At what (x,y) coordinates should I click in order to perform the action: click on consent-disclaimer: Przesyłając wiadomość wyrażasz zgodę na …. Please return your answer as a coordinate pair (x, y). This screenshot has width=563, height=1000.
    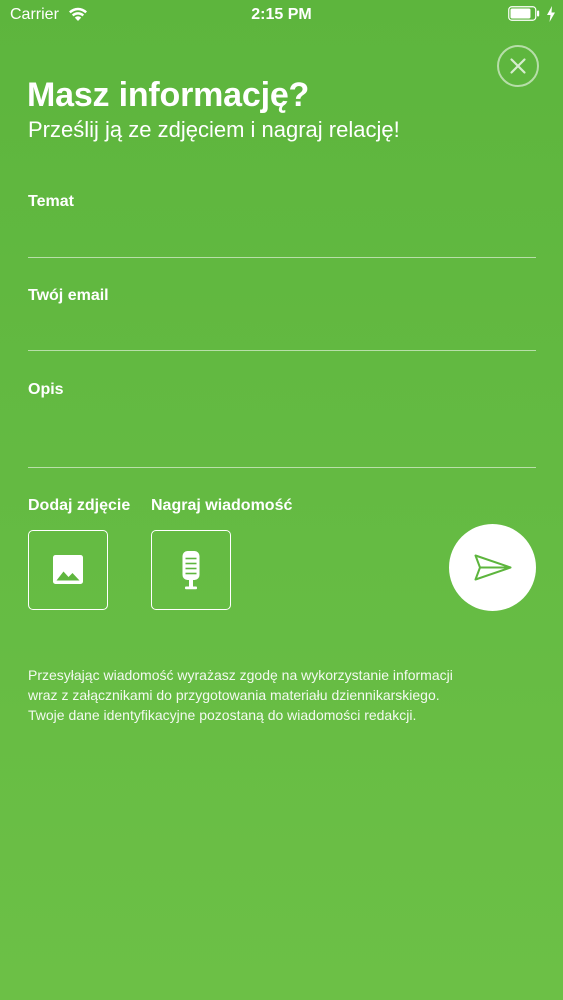
    Looking at the image, I should click on (283, 695).